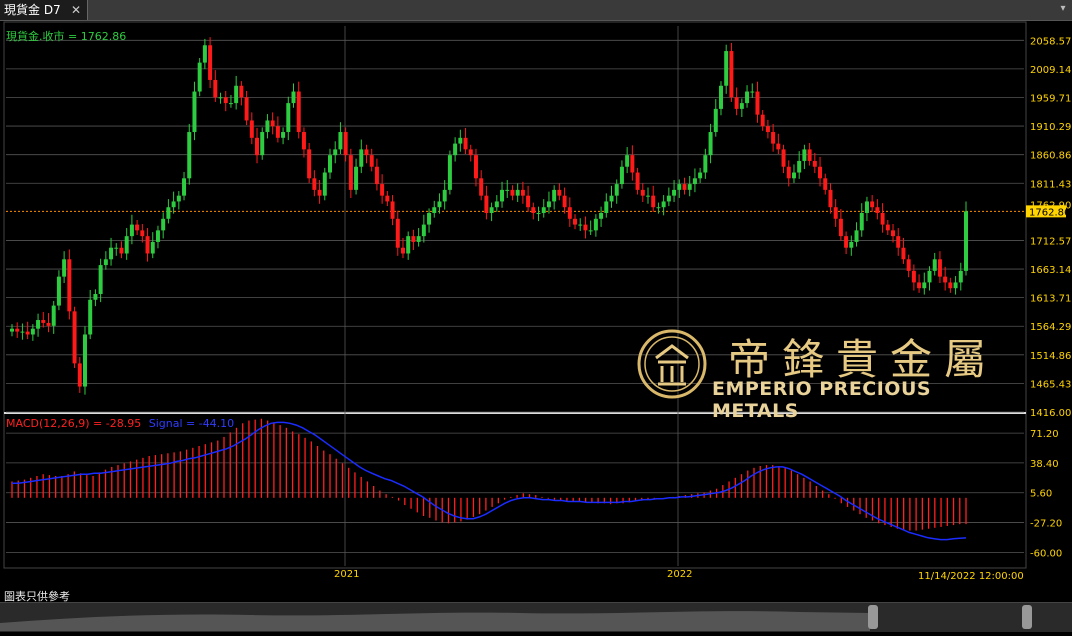 Image resolution: width=1072 pixels, height=636 pixels. What do you see at coordinates (76, 10) in the screenshot?
I see `close-icon: ✕` at bounding box center [76, 10].